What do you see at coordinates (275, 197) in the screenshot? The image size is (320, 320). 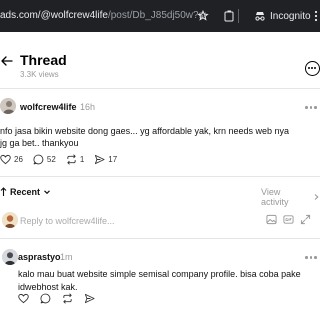 I see `view-activity-label: View activity` at bounding box center [275, 197].